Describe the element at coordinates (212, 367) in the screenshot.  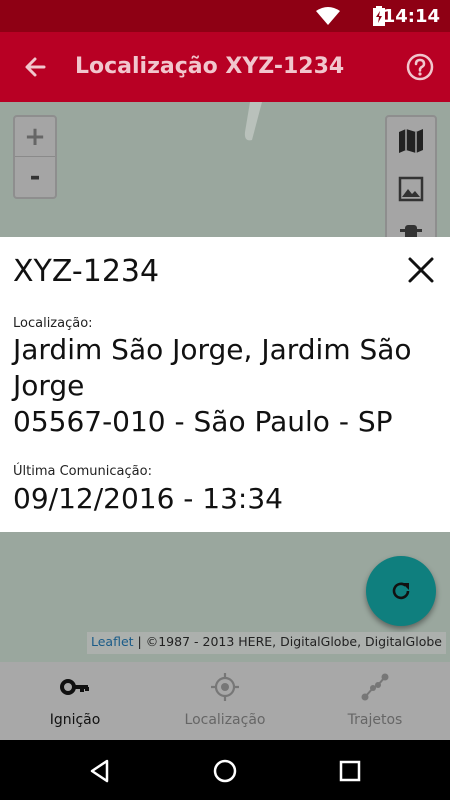
I see `location-address: Jardim São Jorge, Jardim São Jorge` at that location.